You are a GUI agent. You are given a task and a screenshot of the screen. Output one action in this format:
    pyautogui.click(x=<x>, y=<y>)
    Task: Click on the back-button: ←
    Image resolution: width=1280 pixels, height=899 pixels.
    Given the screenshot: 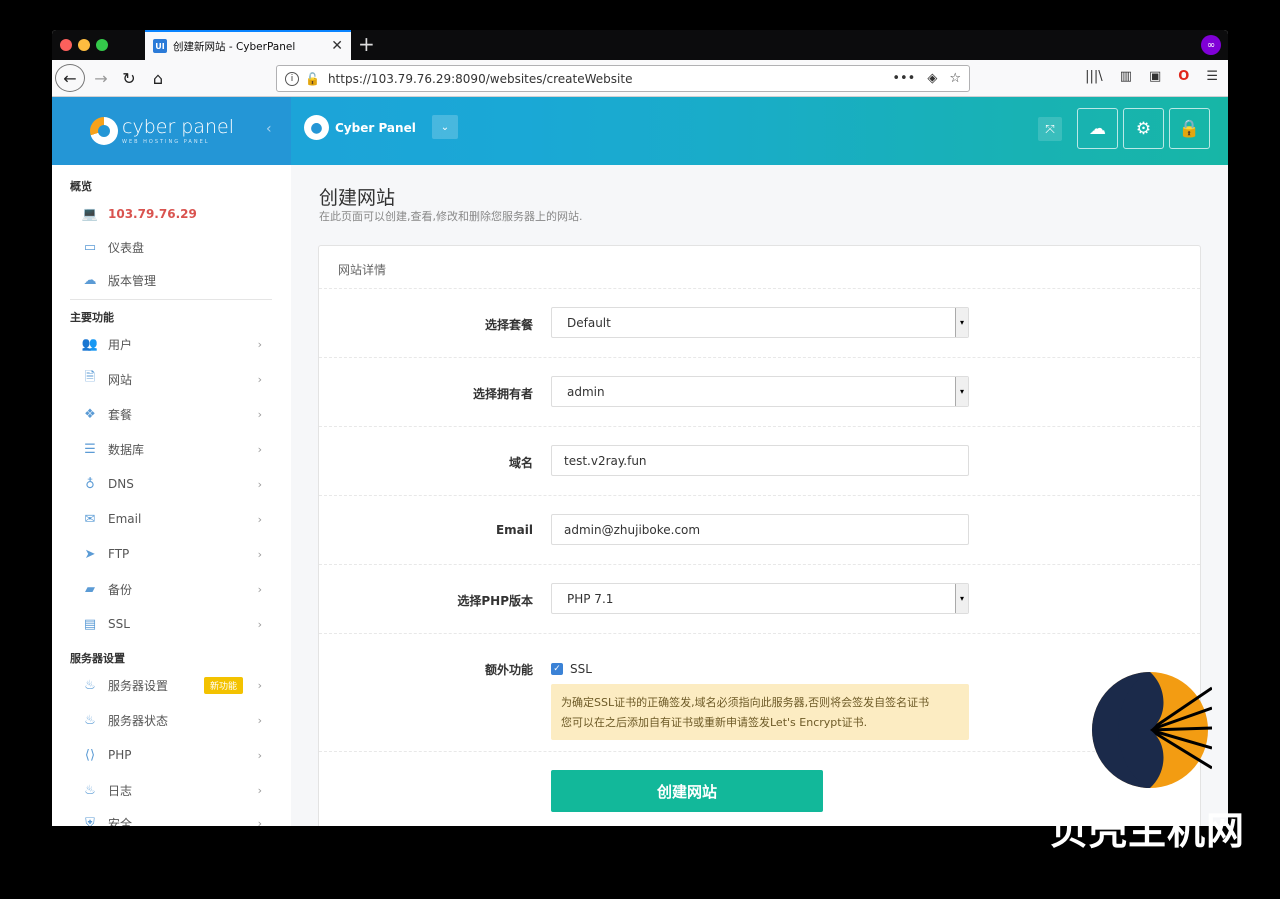 What is the action you would take?
    pyautogui.click(x=70, y=78)
    